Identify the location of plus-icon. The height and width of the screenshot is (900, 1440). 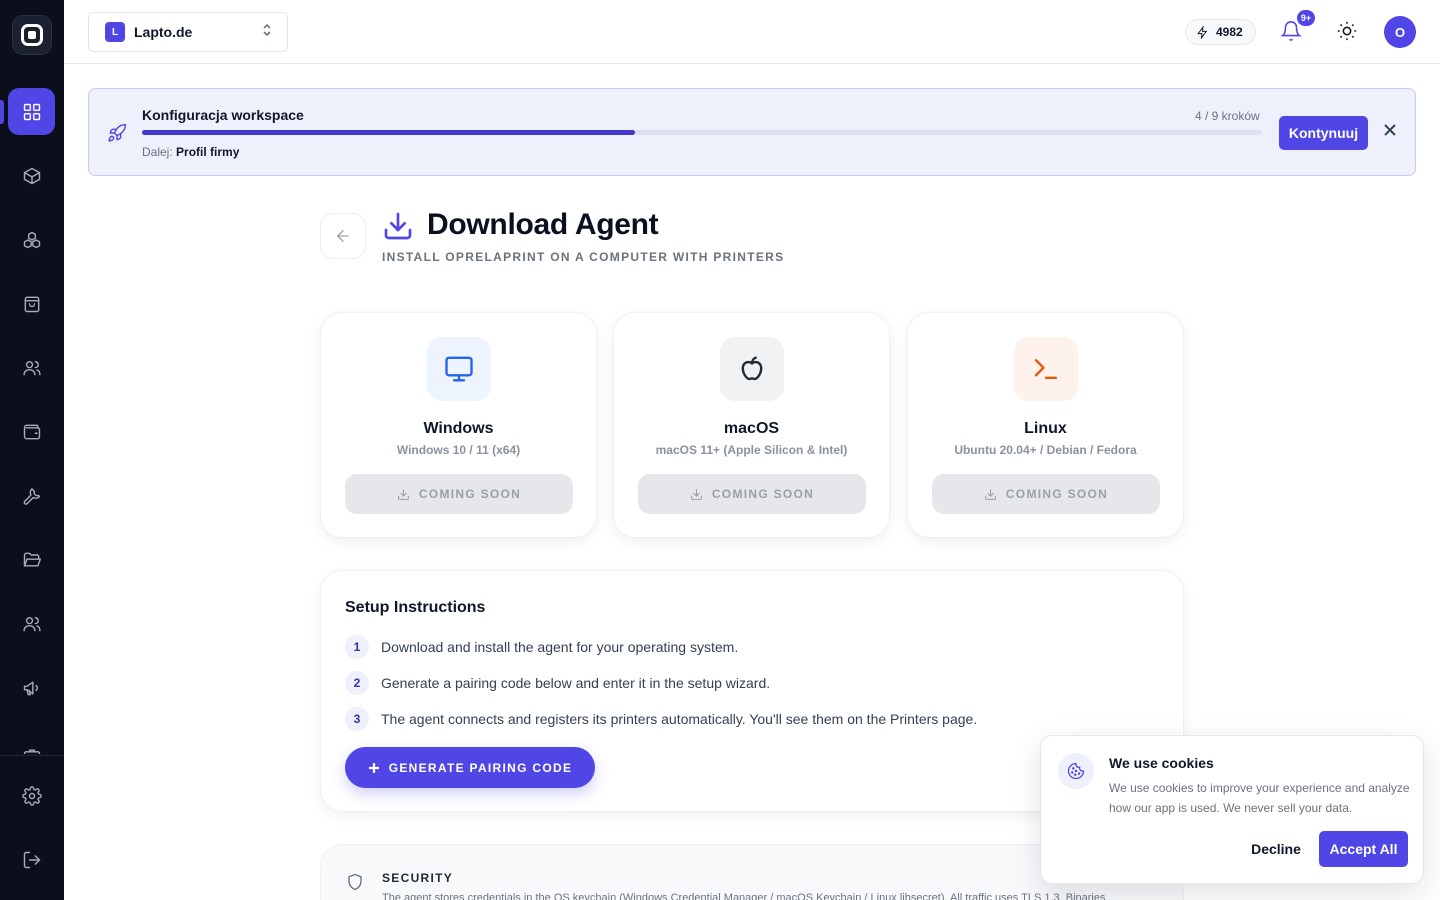
(373, 767).